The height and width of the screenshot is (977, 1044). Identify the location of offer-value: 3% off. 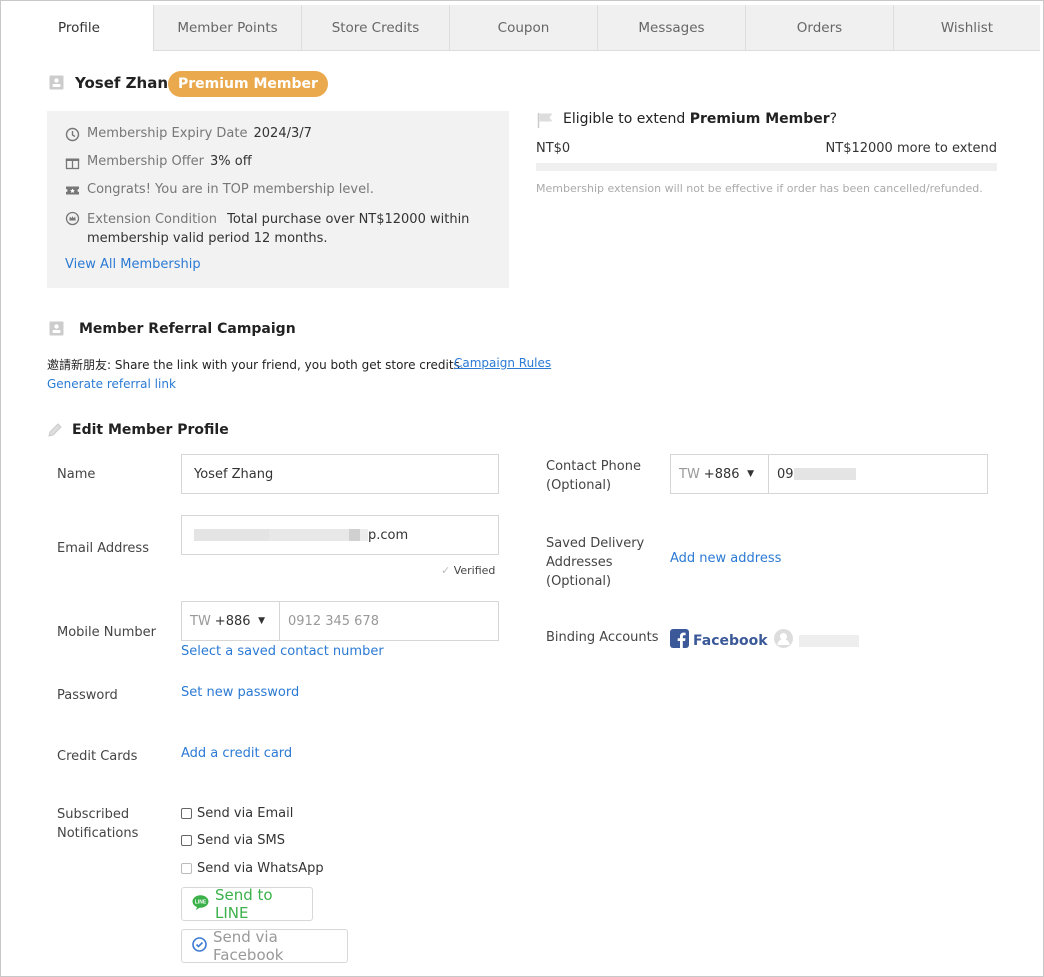
(231, 161).